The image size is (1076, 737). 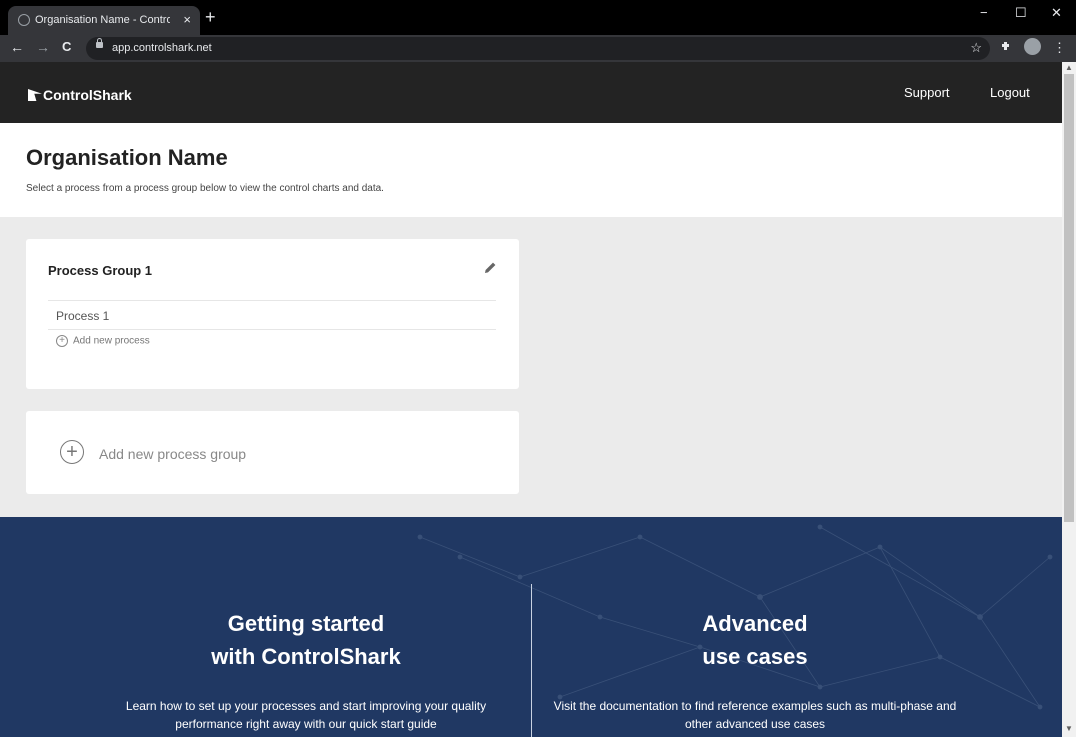 I want to click on profile-icon, so click(x=1032, y=46).